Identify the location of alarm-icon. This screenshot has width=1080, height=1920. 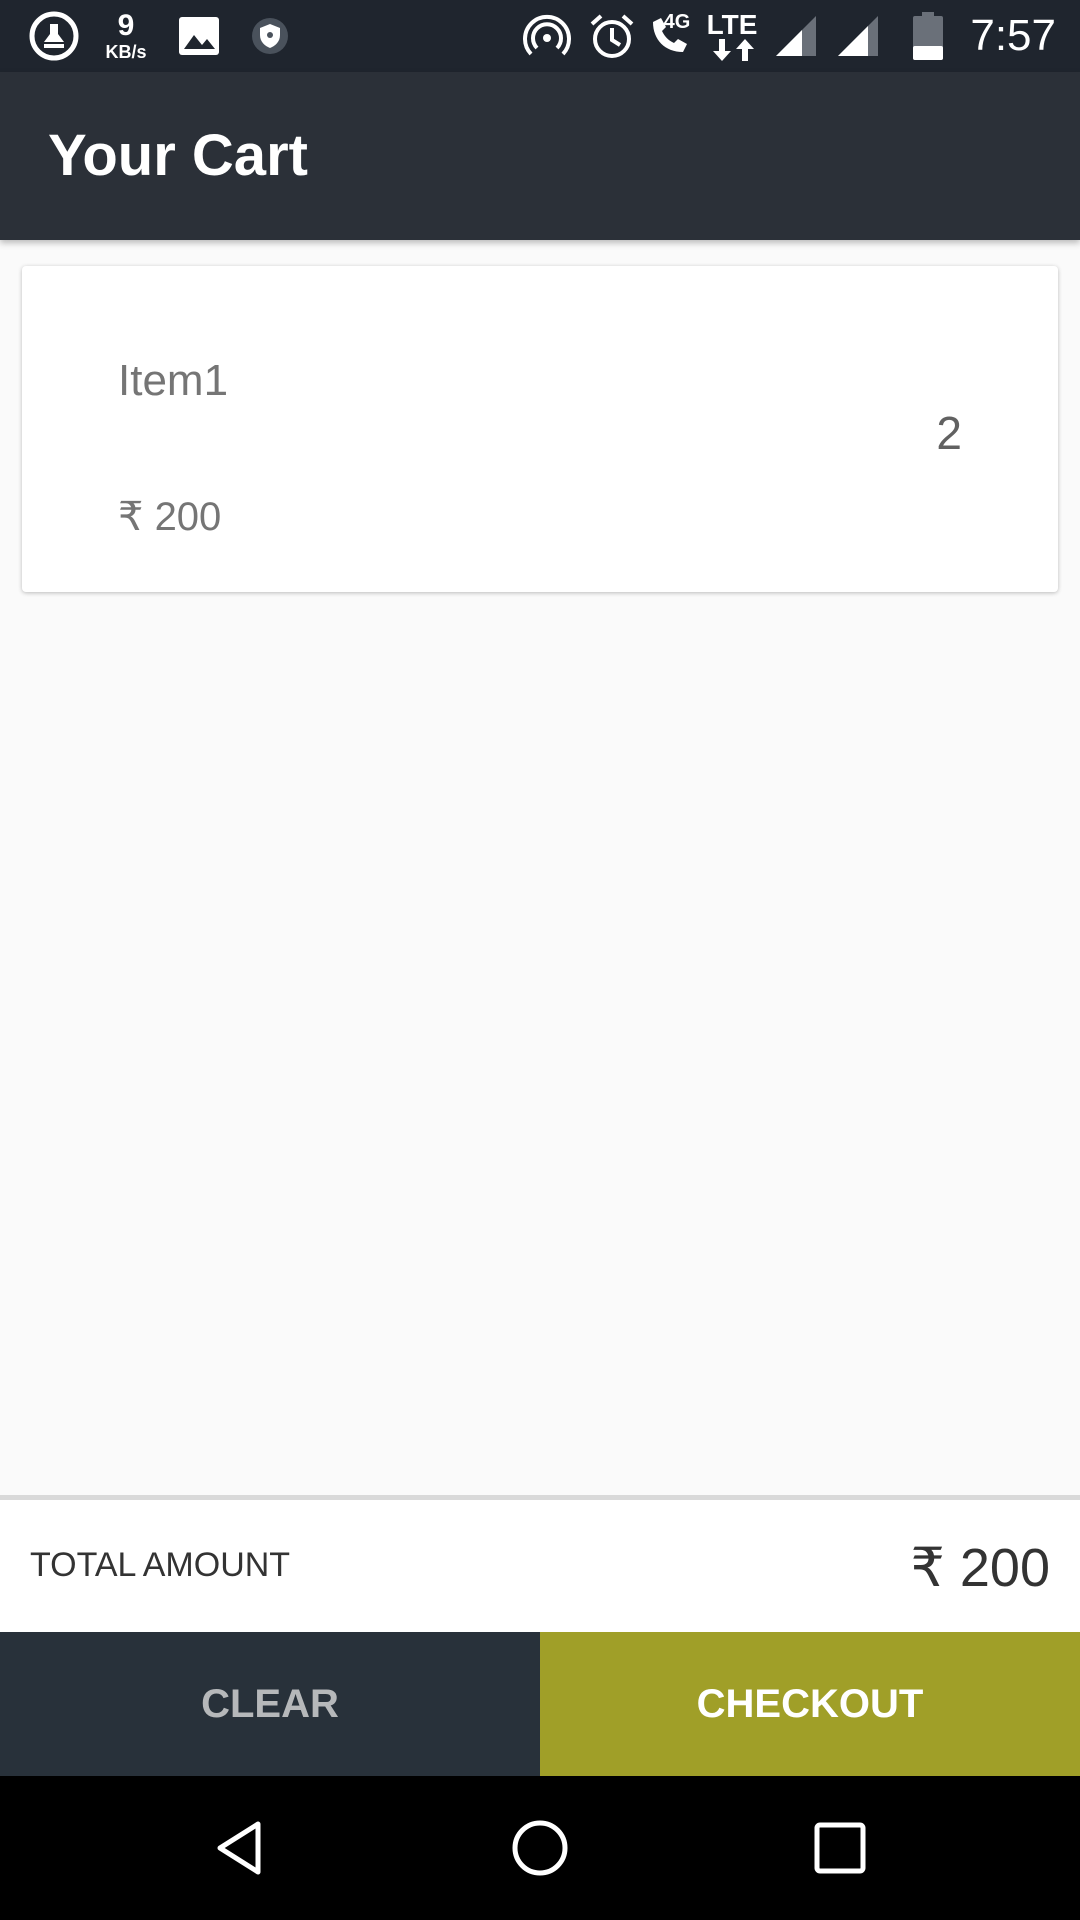
(612, 36).